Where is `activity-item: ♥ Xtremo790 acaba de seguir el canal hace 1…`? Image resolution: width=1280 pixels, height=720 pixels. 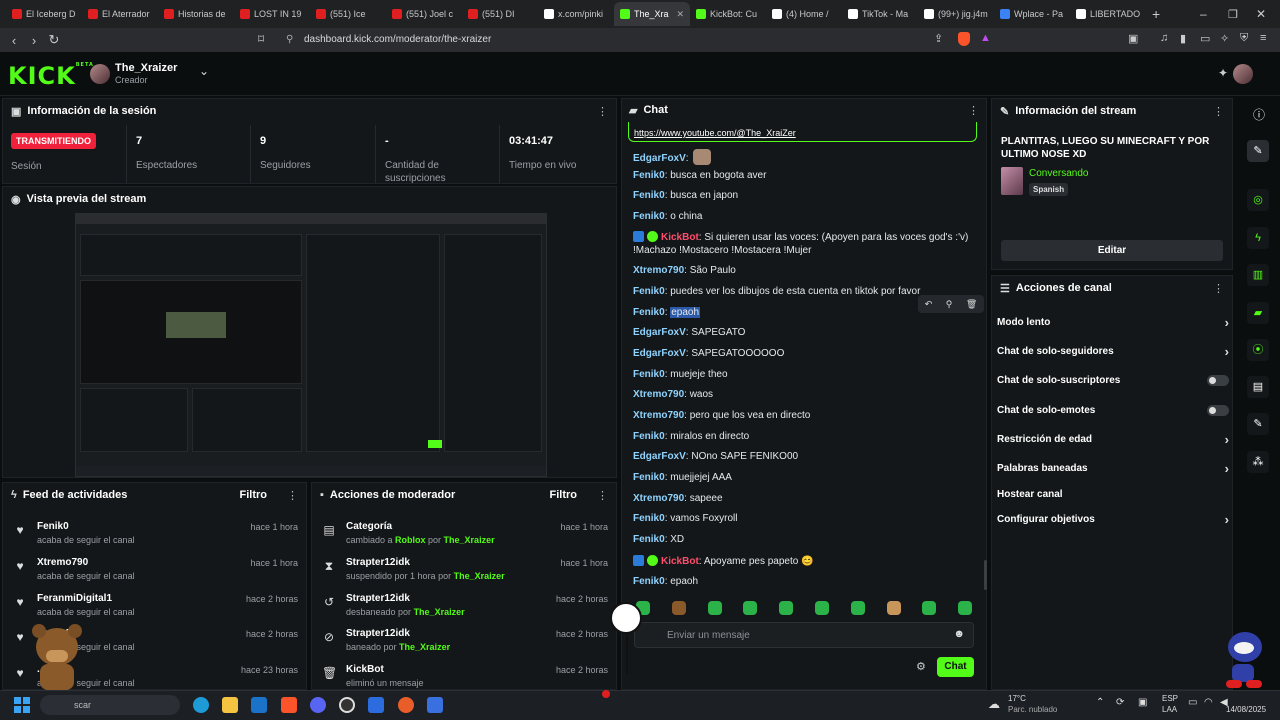 activity-item: ♥ Xtremo790 acaba de seguir el canal hace 1… is located at coordinates (154, 571).